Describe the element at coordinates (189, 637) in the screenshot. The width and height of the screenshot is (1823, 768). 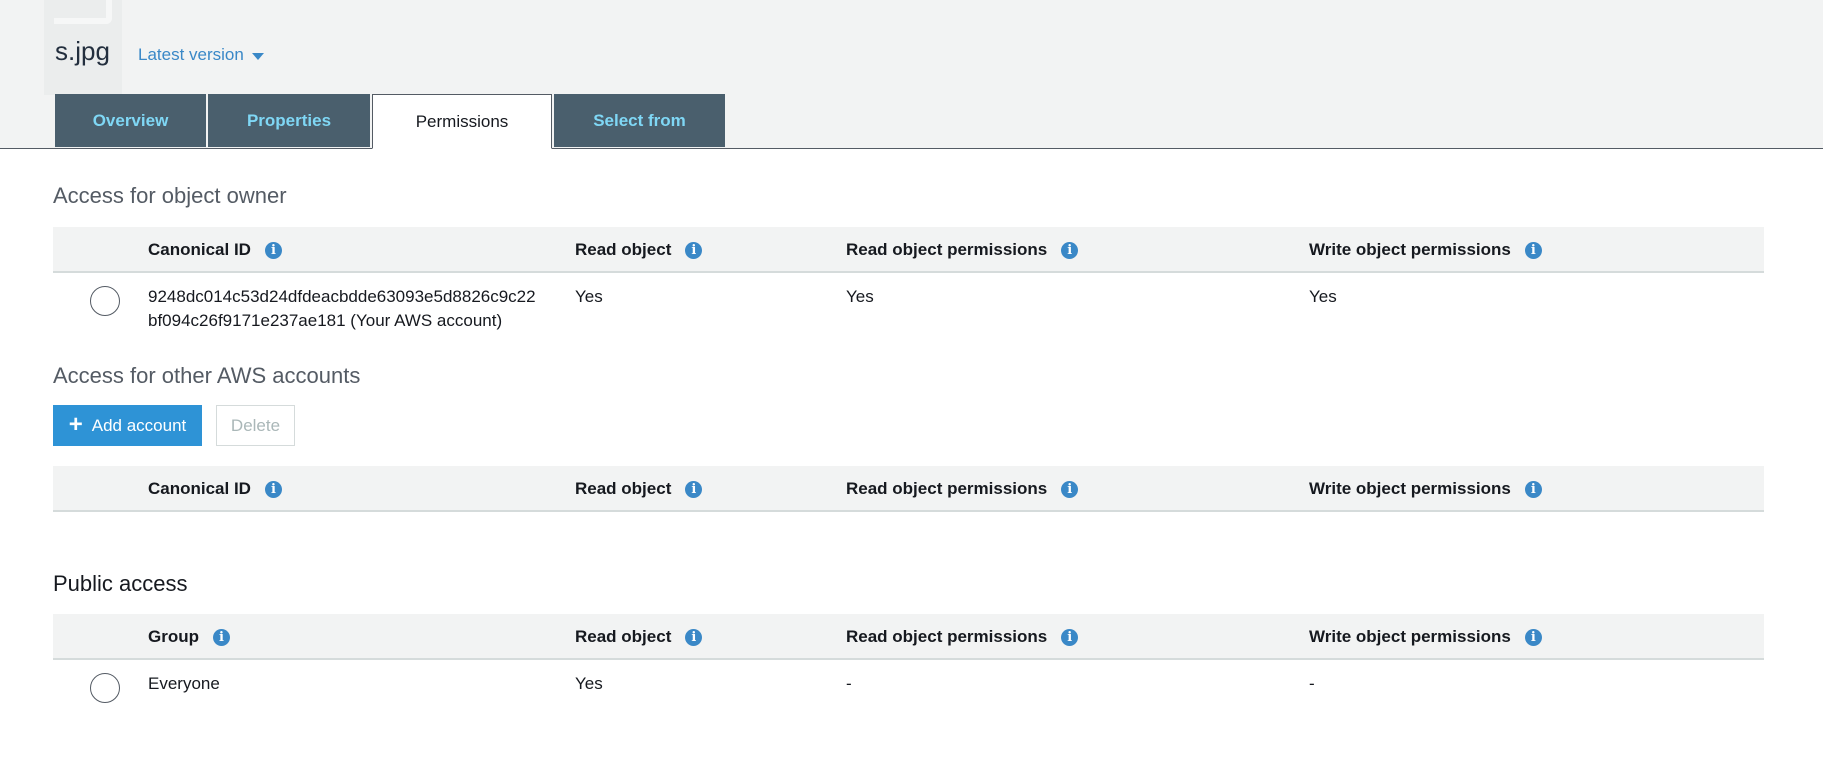
I see `column-header-group: Group i` at that location.